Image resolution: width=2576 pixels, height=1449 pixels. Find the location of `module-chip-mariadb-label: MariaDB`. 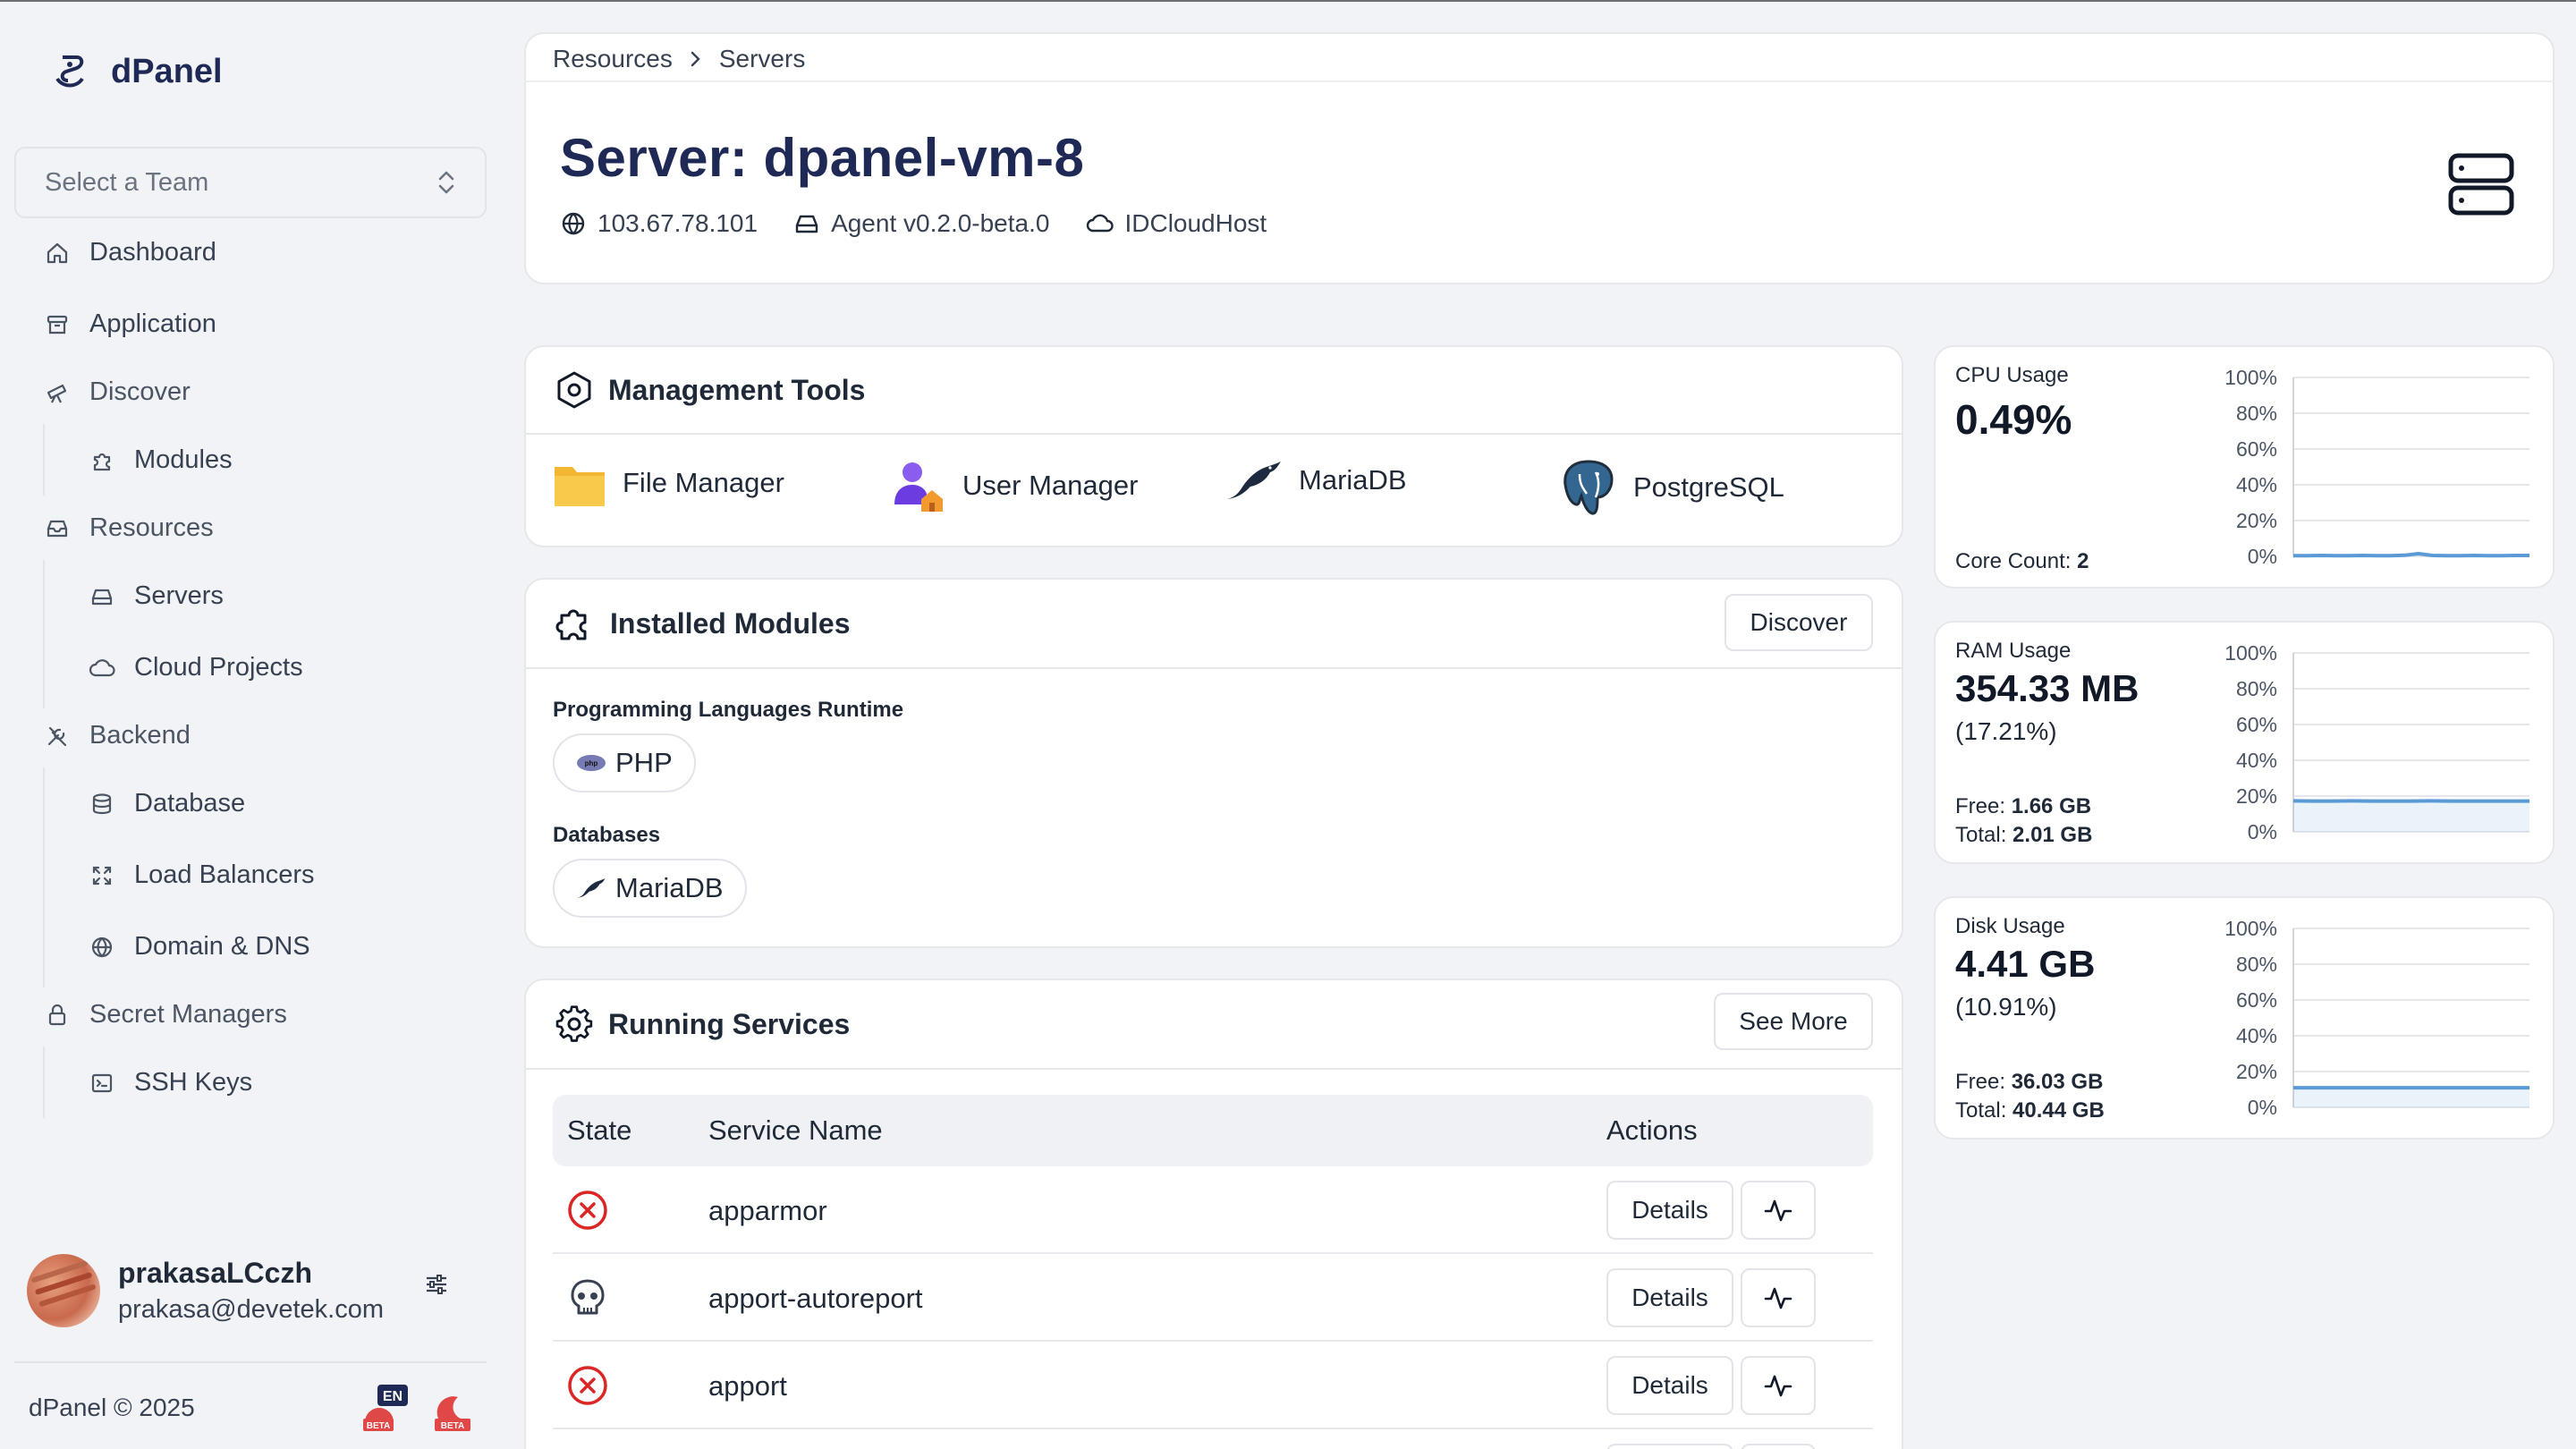

module-chip-mariadb-label: MariaDB is located at coordinates (669, 887).